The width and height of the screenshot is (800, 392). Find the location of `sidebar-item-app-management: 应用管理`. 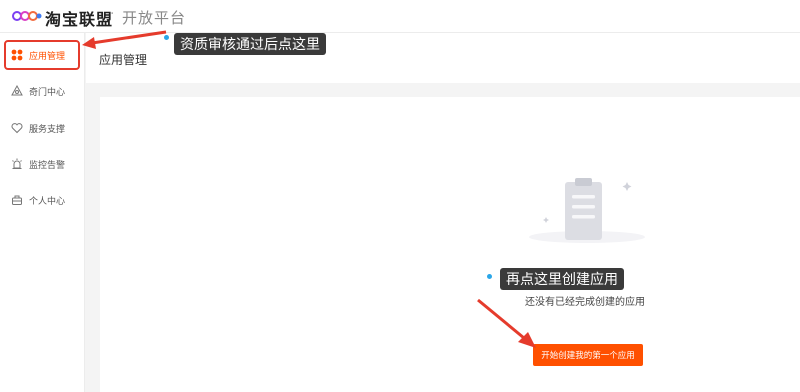

sidebar-item-app-management: 应用管理 is located at coordinates (42, 55).